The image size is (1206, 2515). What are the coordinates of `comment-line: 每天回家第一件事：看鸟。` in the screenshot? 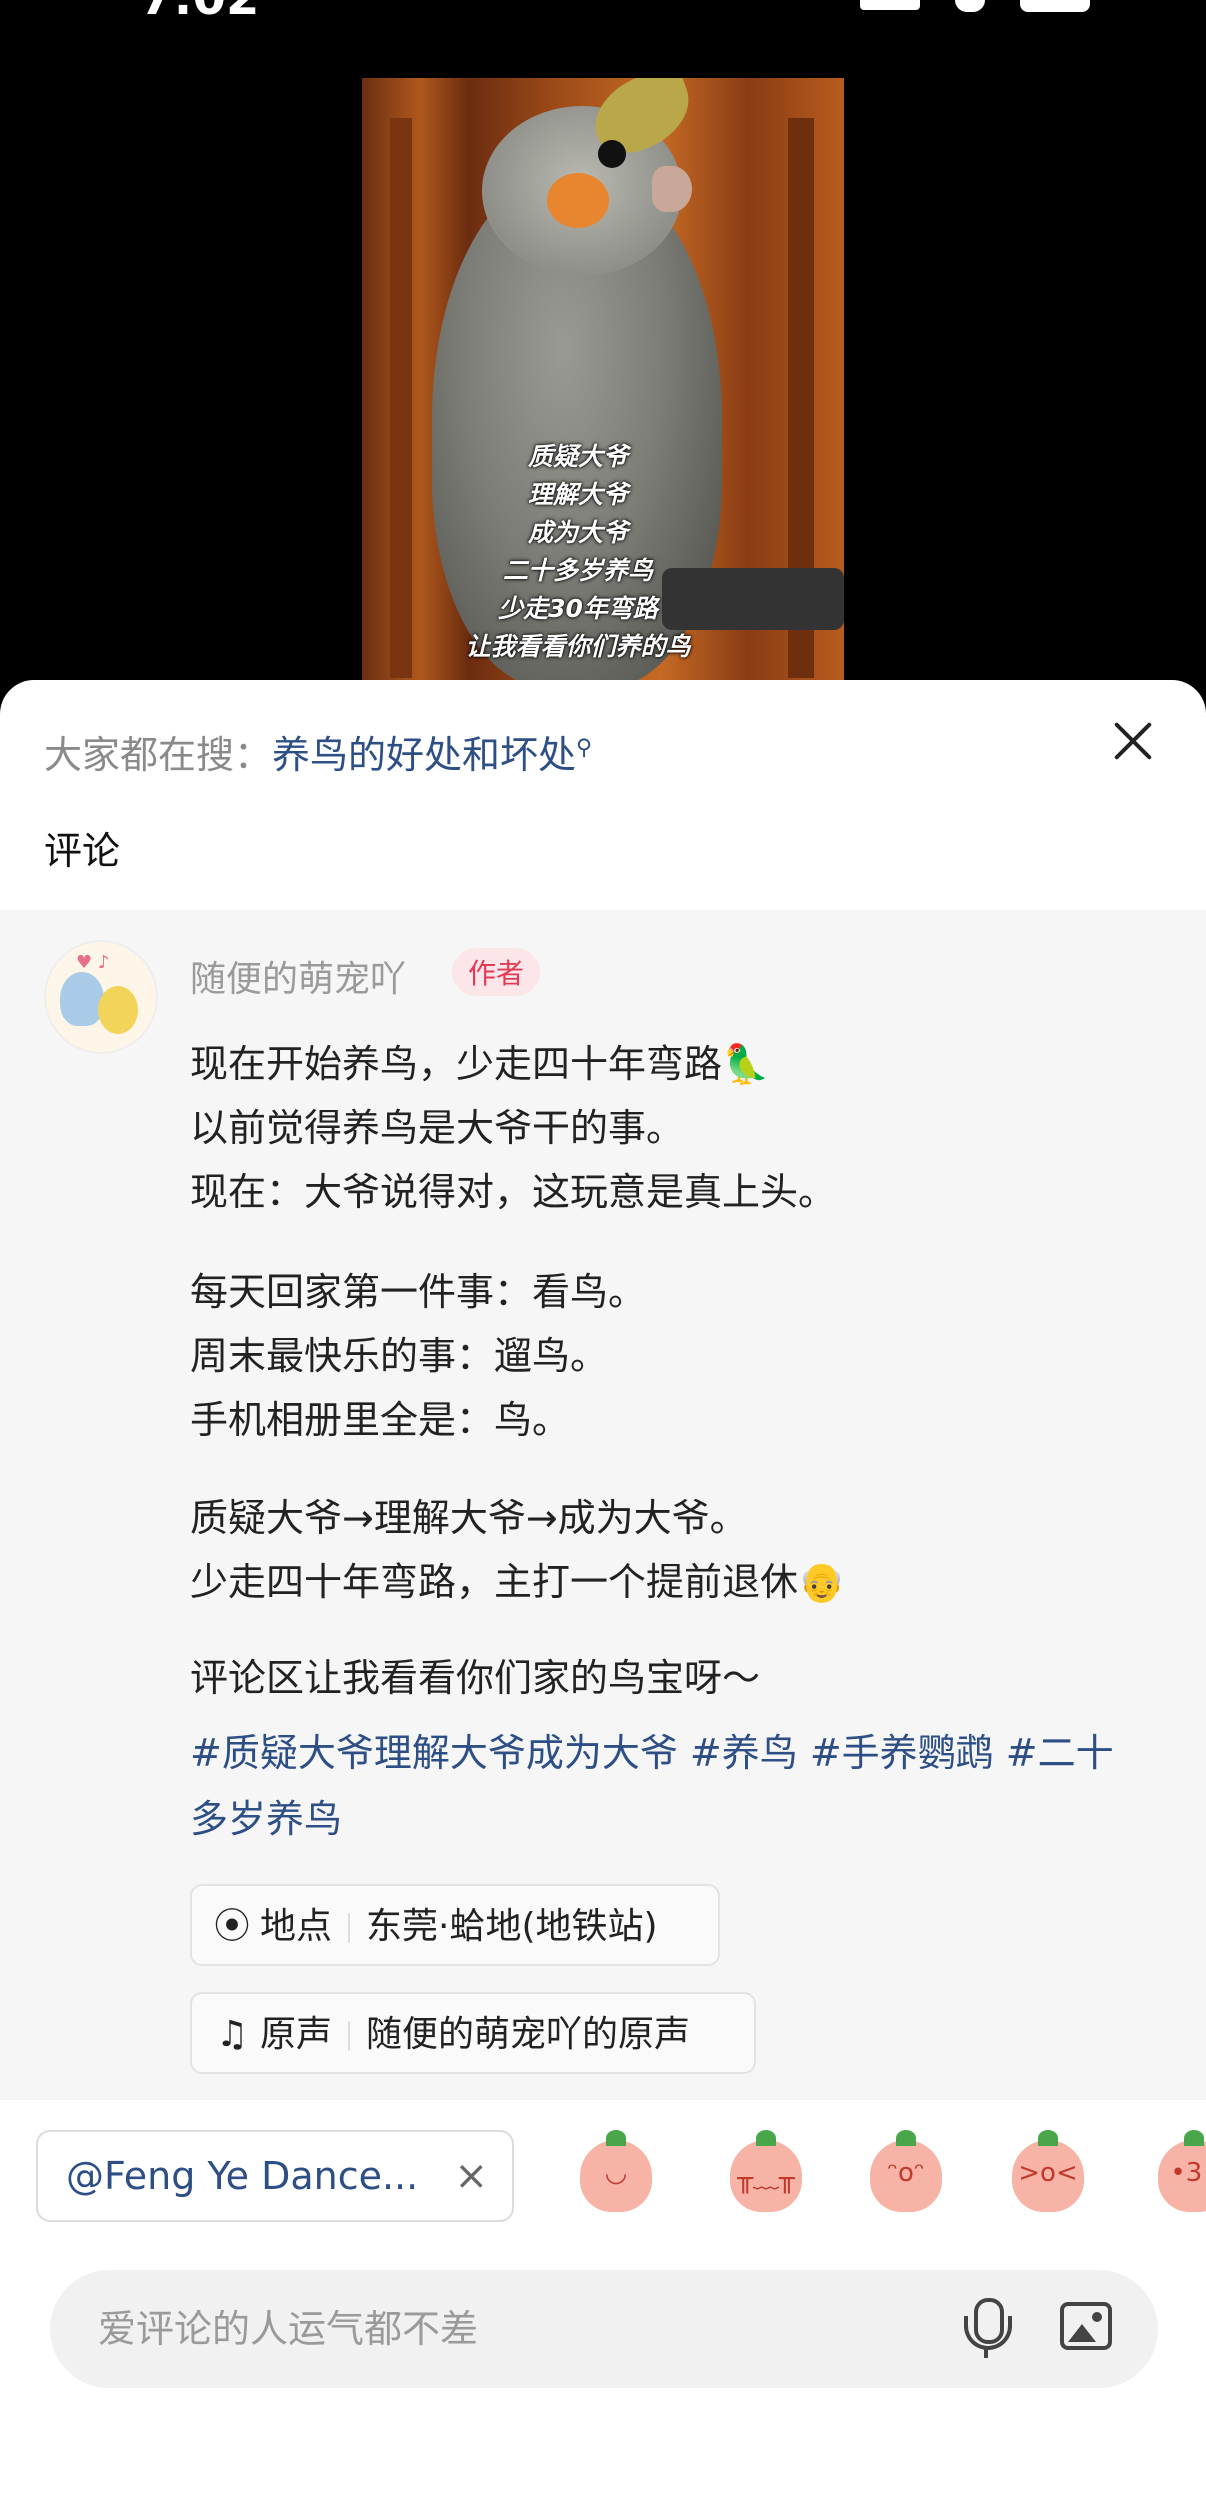 It's located at (418, 1292).